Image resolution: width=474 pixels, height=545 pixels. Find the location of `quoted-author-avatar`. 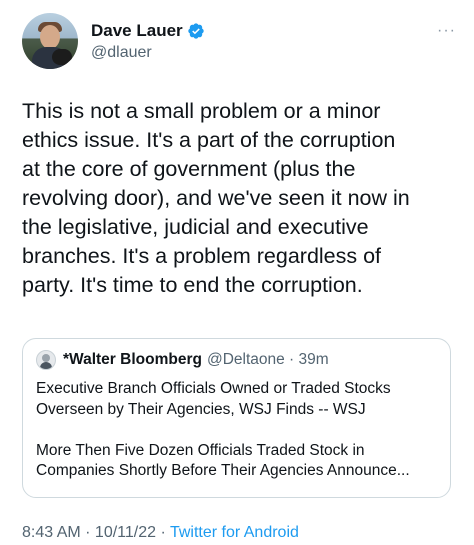

quoted-author-avatar is located at coordinates (46, 360).